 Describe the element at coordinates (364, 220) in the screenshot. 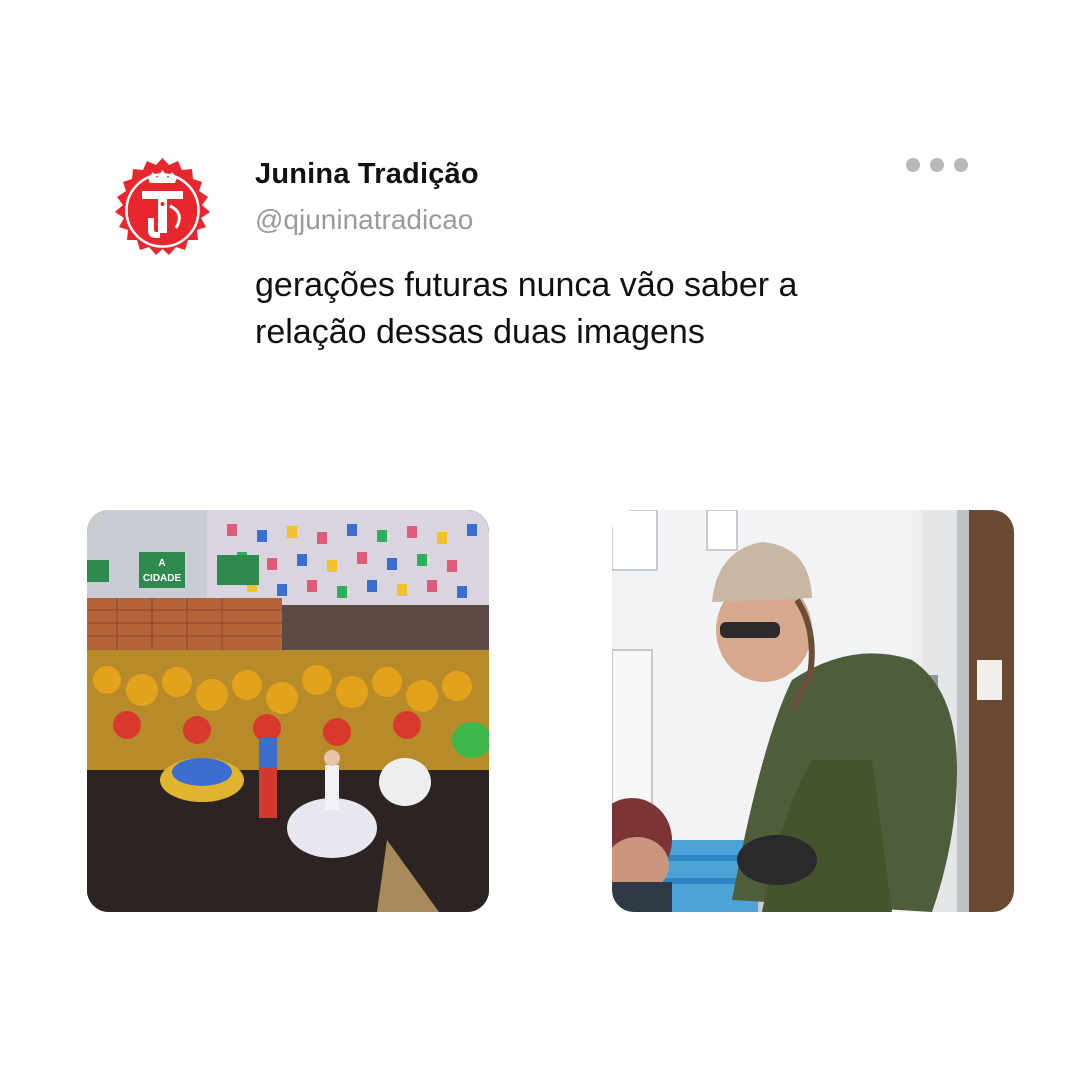

I see `user-handle: @qjuninatradicao` at that location.